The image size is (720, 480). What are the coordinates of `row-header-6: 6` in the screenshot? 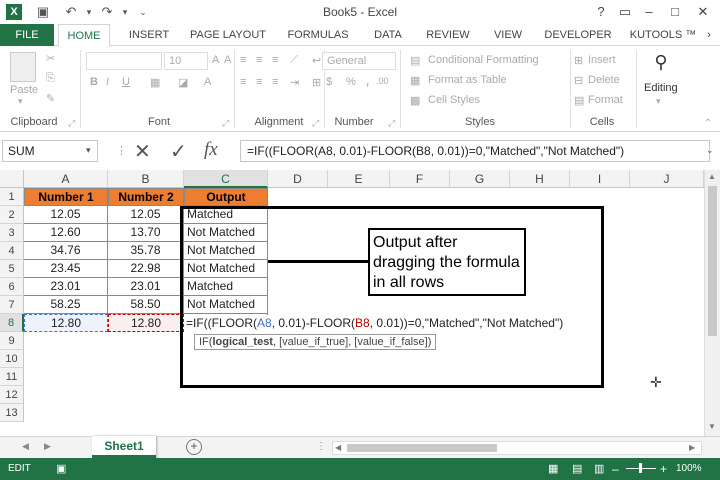 It's located at (12, 287).